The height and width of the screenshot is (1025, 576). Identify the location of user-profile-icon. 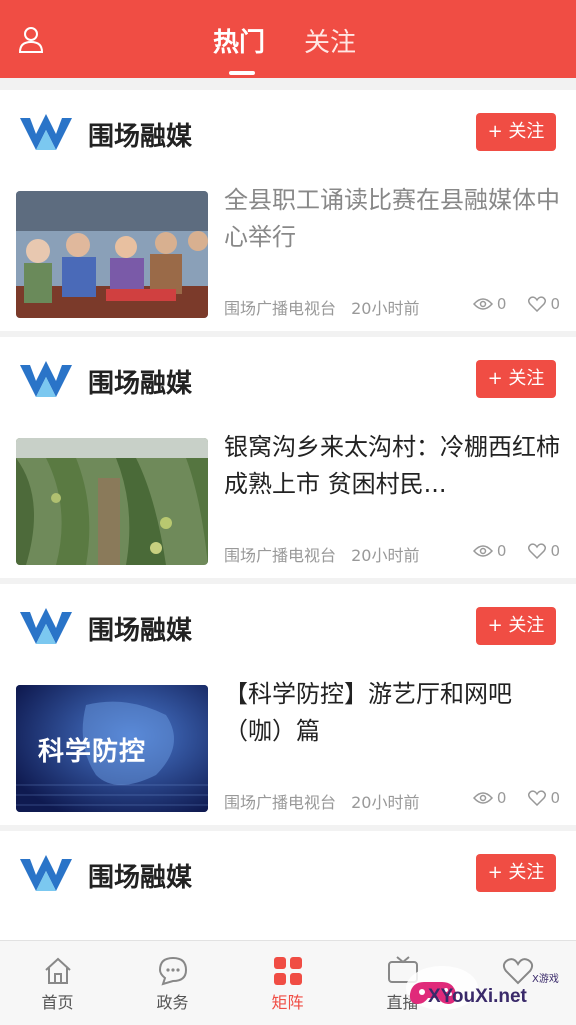
(31, 39).